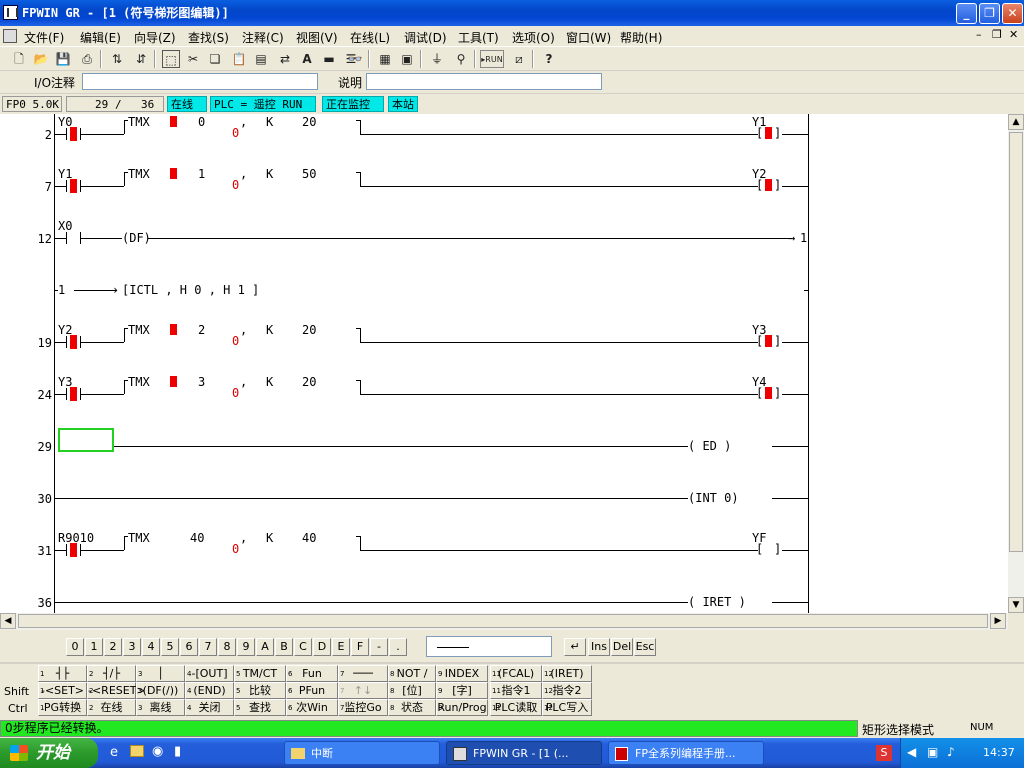  Describe the element at coordinates (303, 647) in the screenshot. I see `key-c: C` at that location.